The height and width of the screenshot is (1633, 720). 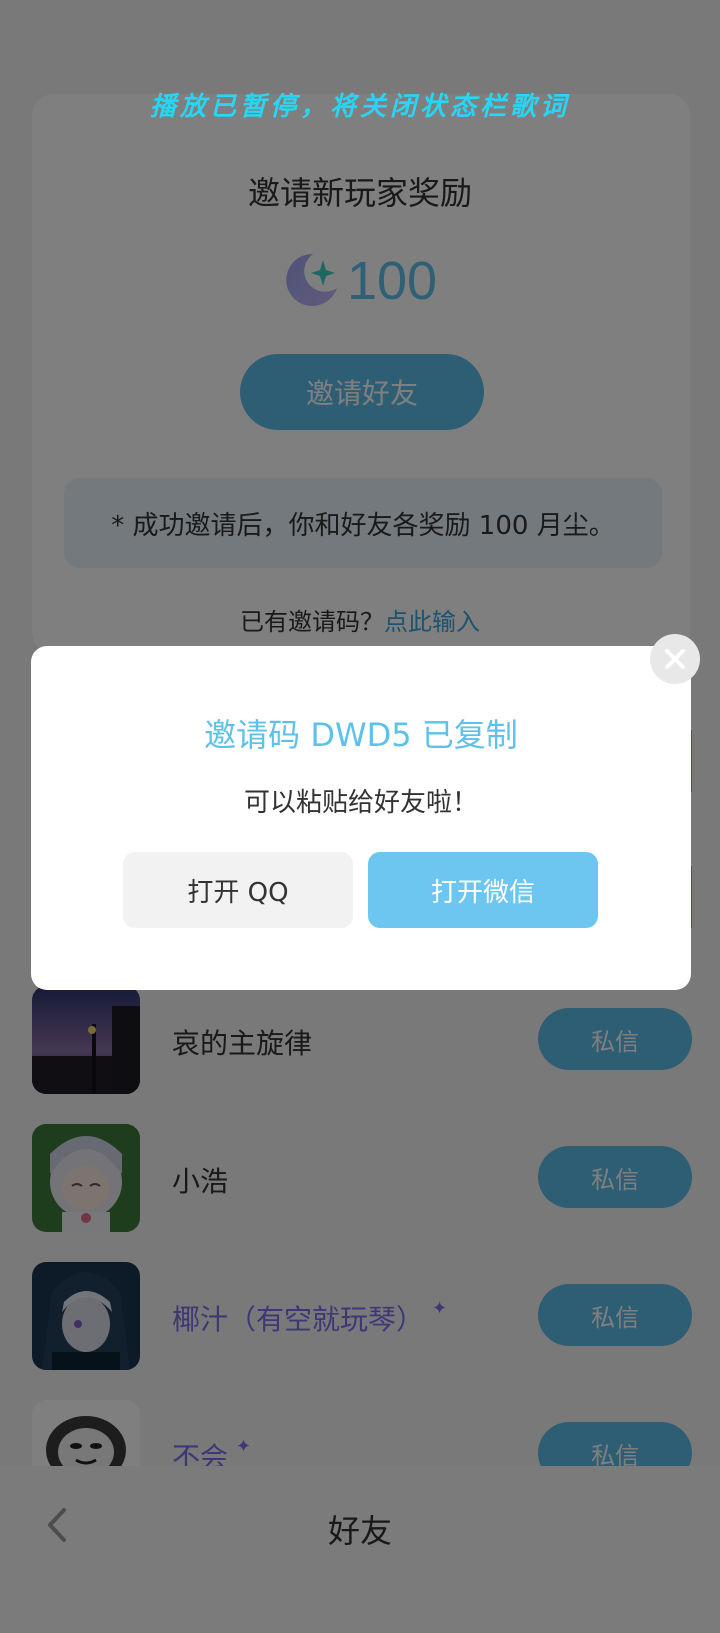 I want to click on dialog-subtitle: 可以粘贴给好友啦！, so click(x=360, y=803).